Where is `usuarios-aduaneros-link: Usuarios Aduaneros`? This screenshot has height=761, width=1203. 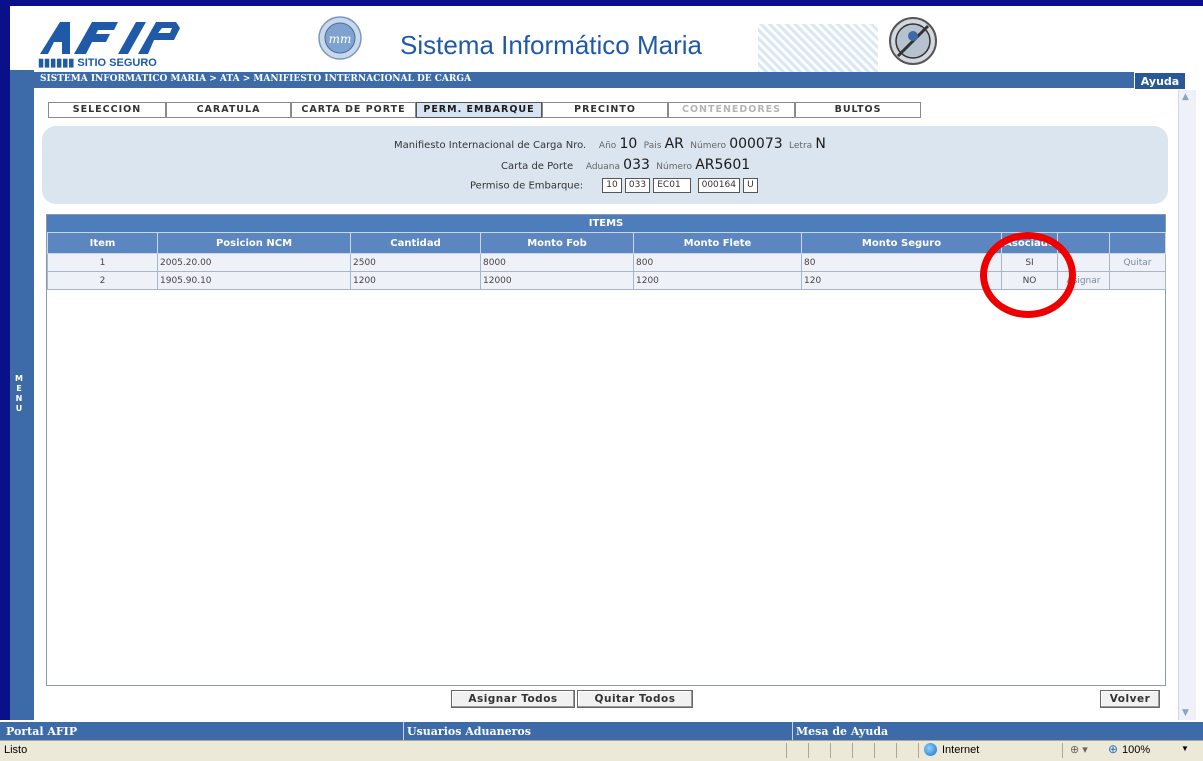 usuarios-aduaneros-link: Usuarios Aduaneros is located at coordinates (469, 731).